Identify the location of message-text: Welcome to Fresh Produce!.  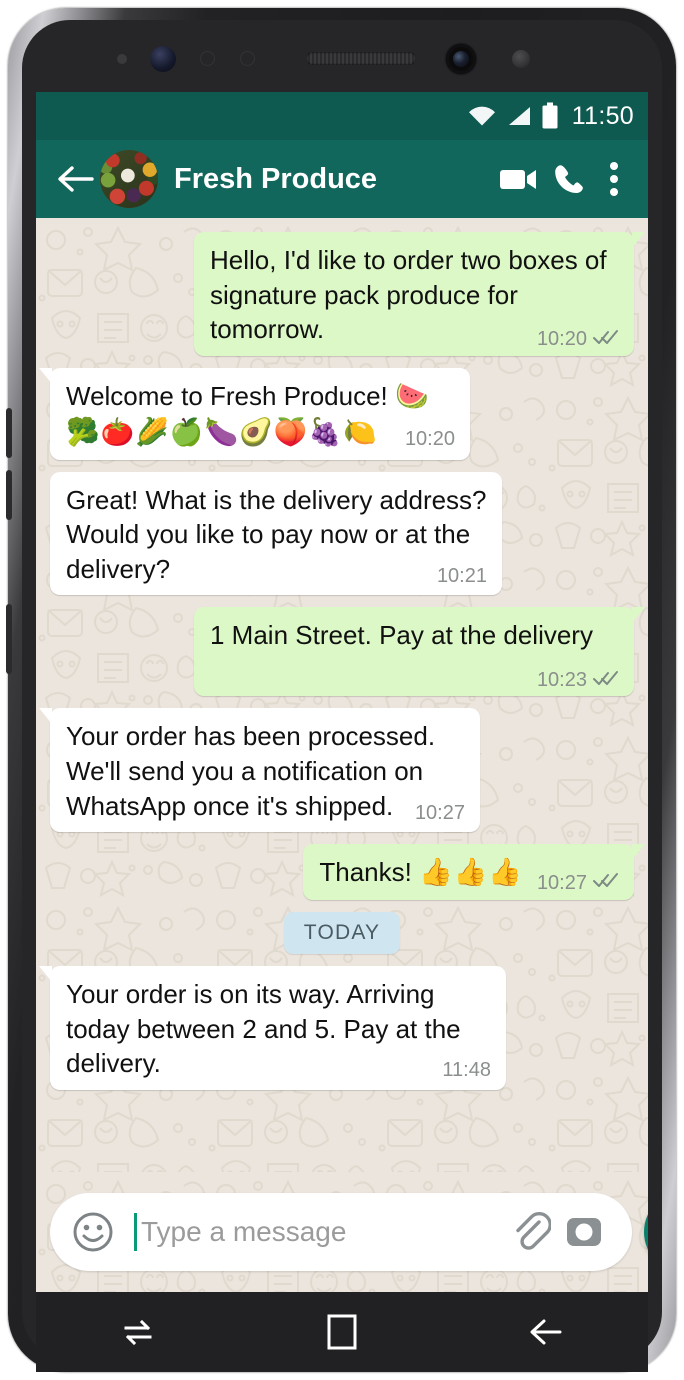
(230, 395).